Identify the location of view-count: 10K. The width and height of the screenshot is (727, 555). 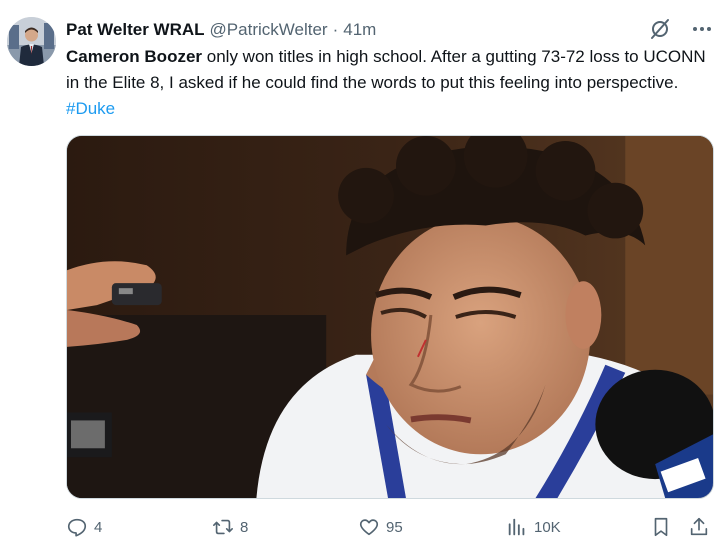
(547, 527).